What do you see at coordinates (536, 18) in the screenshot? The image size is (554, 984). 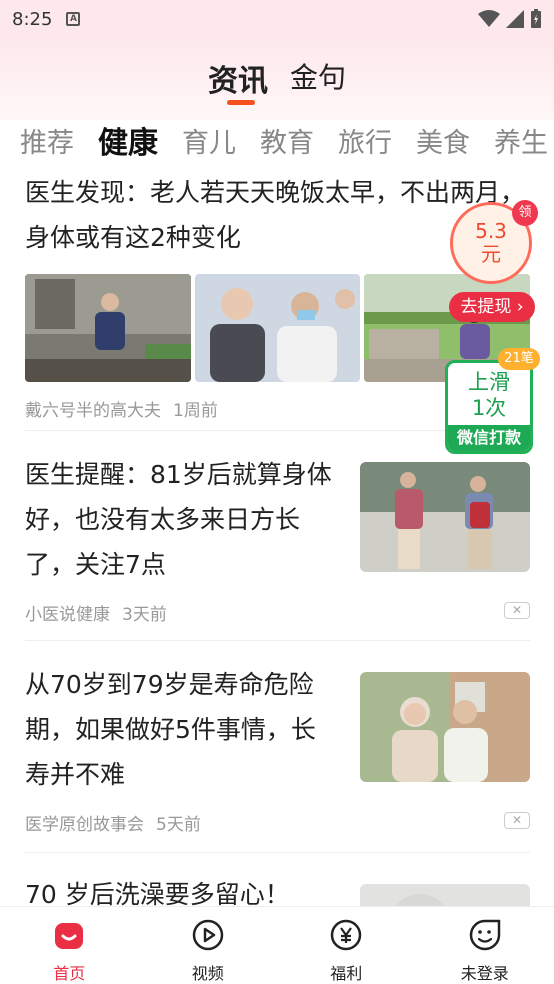 I see `battery-icon` at bounding box center [536, 18].